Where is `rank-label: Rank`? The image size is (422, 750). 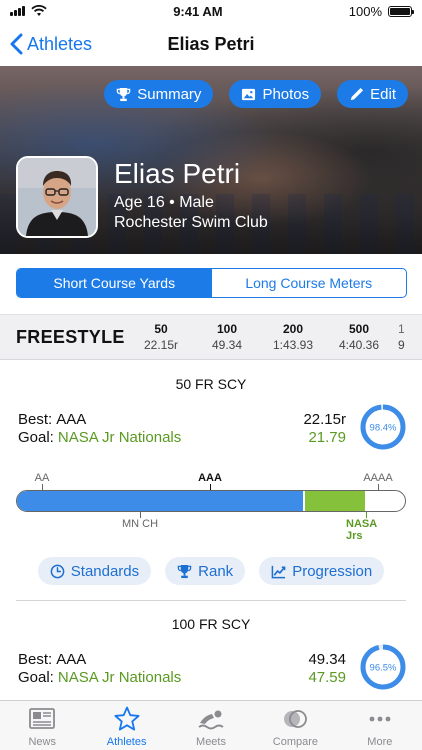 rank-label: Rank is located at coordinates (216, 571).